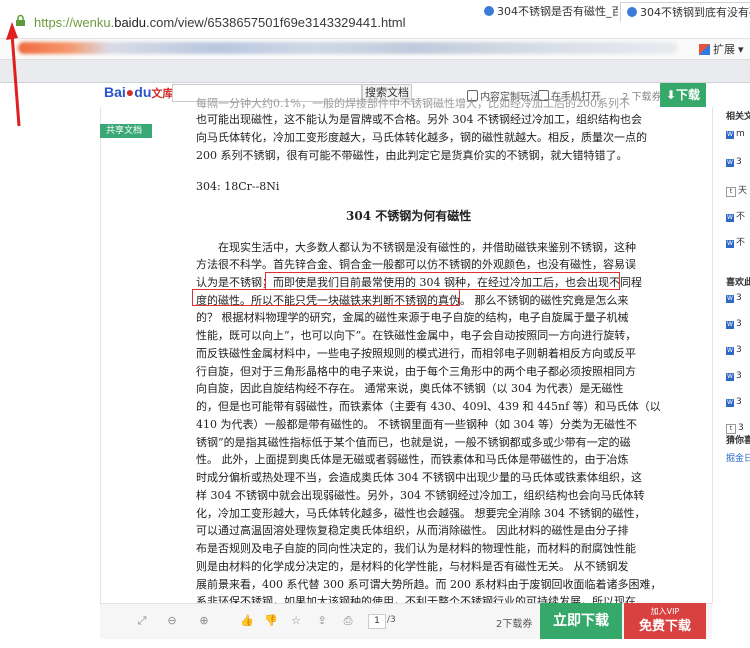 This screenshot has height=648, width=750. What do you see at coordinates (142, 621) in the screenshot?
I see `fullscreen-icon: ⤢` at bounding box center [142, 621].